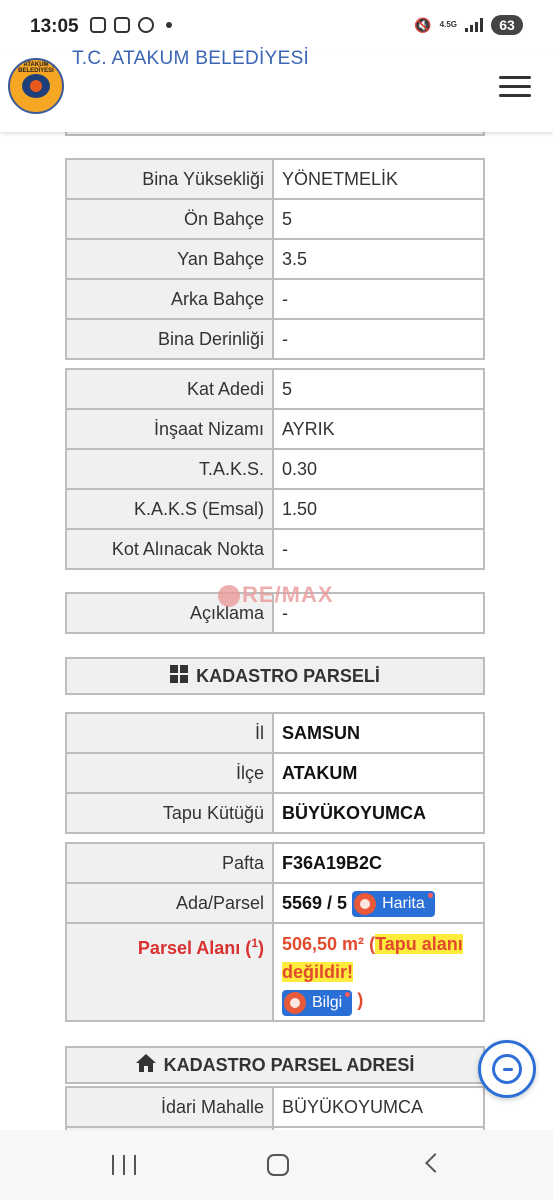 The image size is (553, 1200). I want to click on chat-bot-icon, so click(507, 1069).